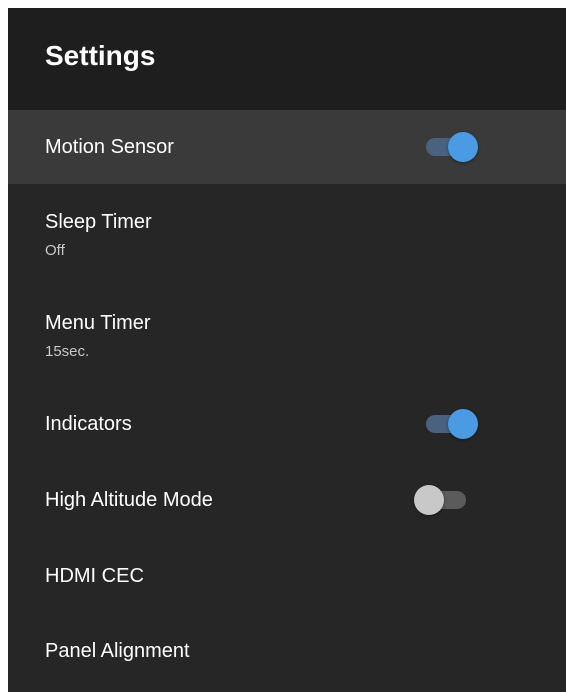 The image size is (566, 692). What do you see at coordinates (100, 55) in the screenshot?
I see `page-title: Settings` at bounding box center [100, 55].